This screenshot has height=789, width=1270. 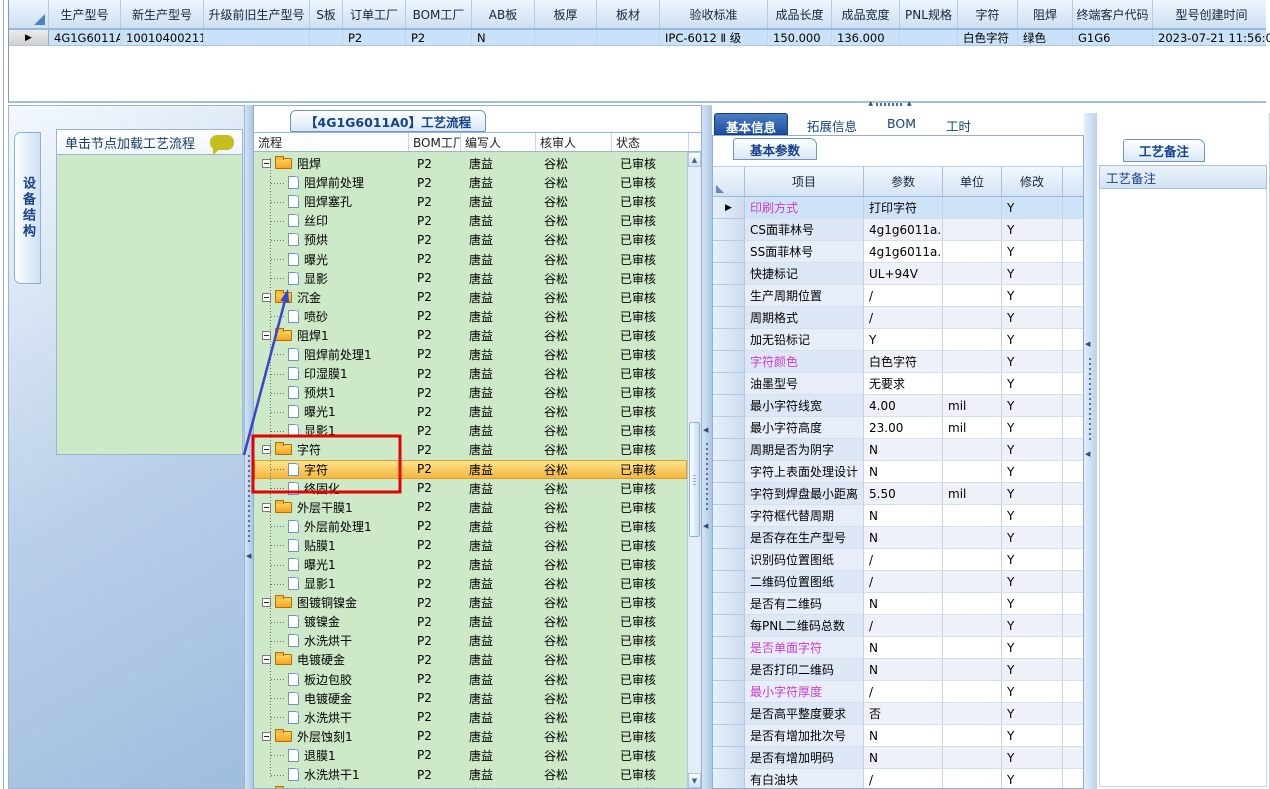 I want to click on tree-column-header: 编写人, so click(x=498, y=142).